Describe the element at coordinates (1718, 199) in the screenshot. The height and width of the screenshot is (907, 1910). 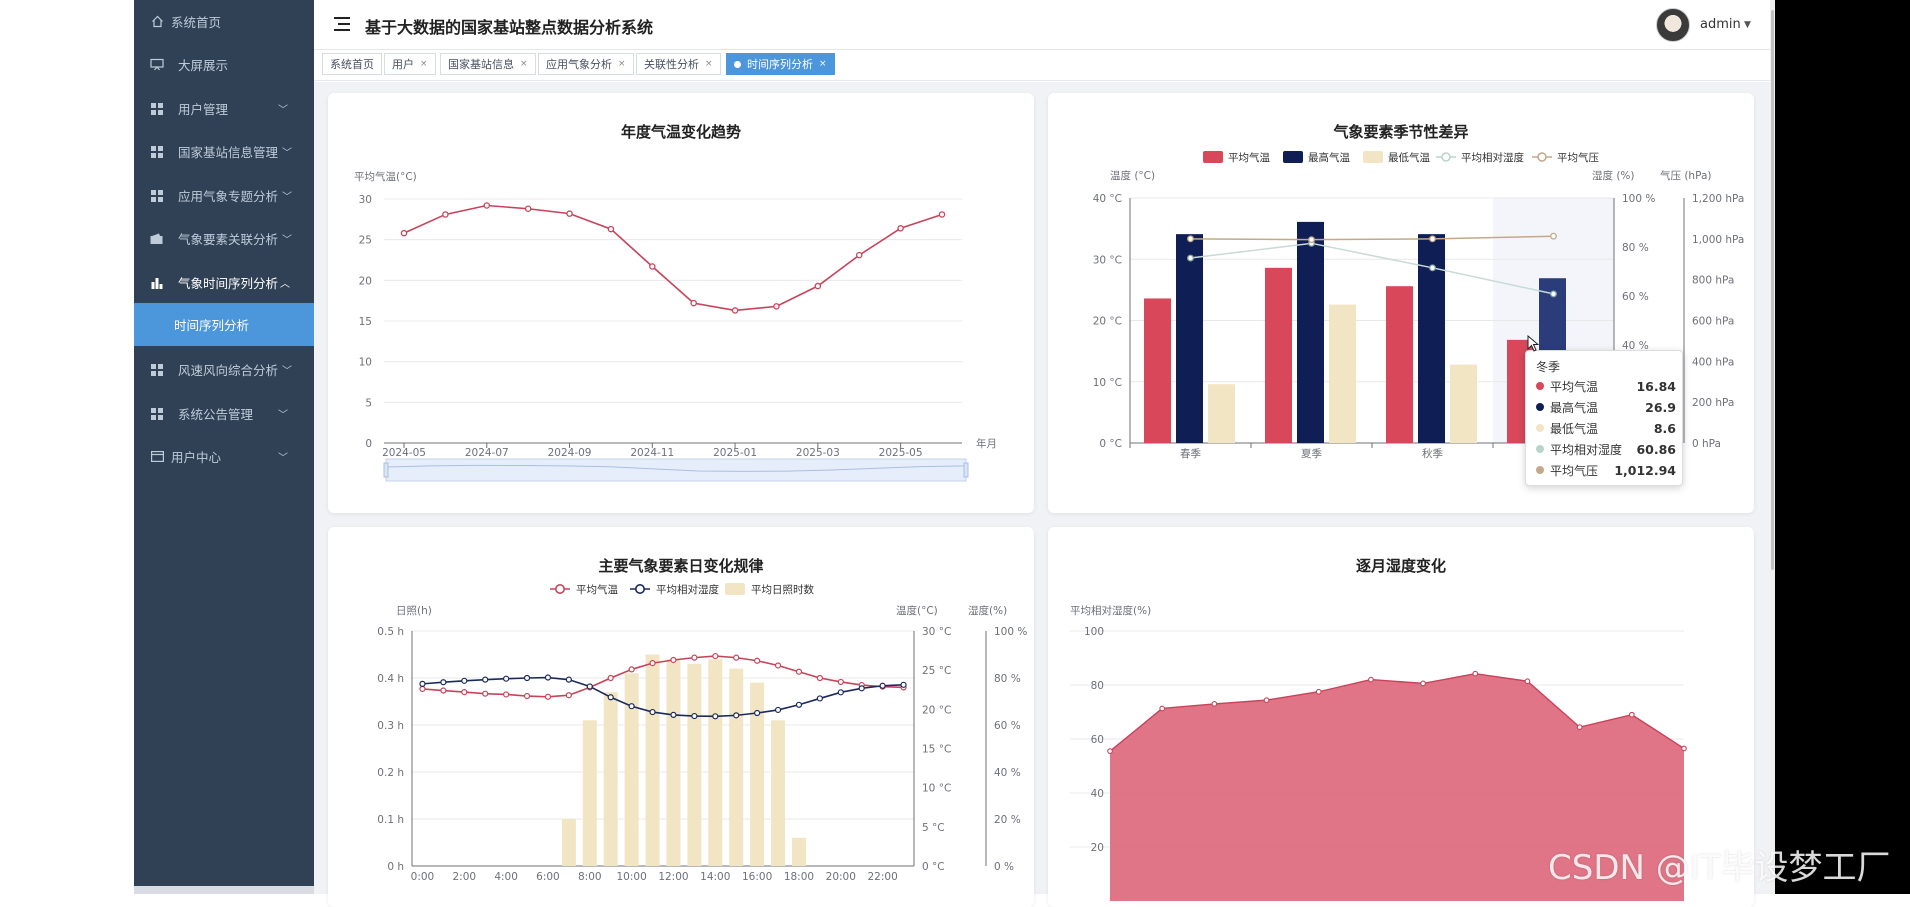
I see `y-tick-label: 1,200 hPa` at that location.